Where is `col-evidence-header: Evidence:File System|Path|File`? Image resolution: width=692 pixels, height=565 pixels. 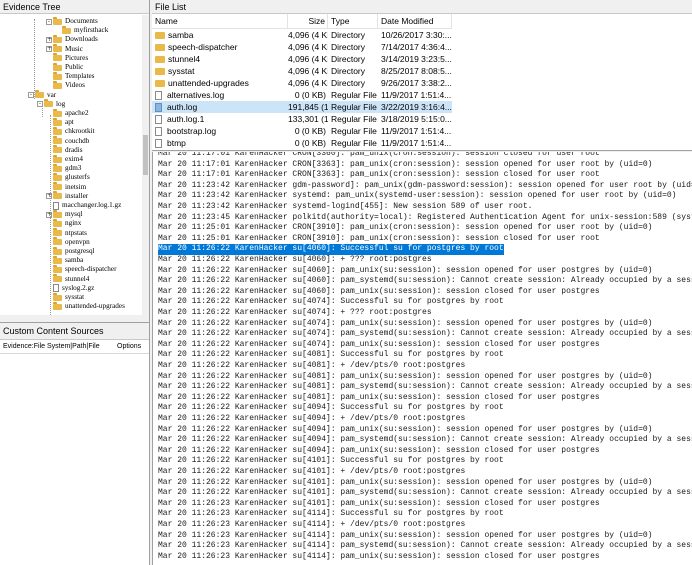
col-evidence-header: Evidence:File System|Path|File is located at coordinates (58, 346).